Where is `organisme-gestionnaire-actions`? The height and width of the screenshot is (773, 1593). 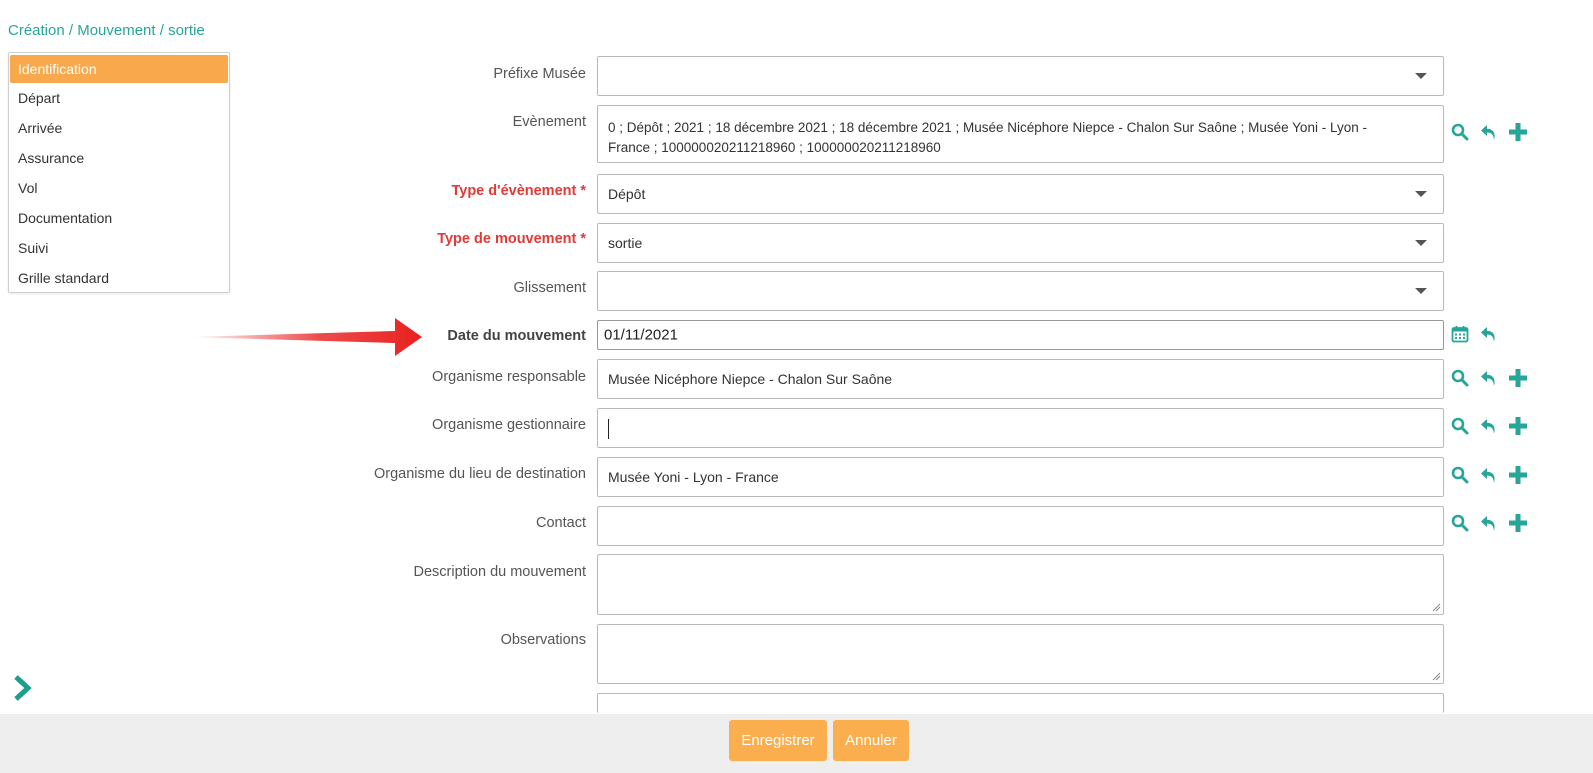
organisme-gestionnaire-actions is located at coordinates (1489, 426).